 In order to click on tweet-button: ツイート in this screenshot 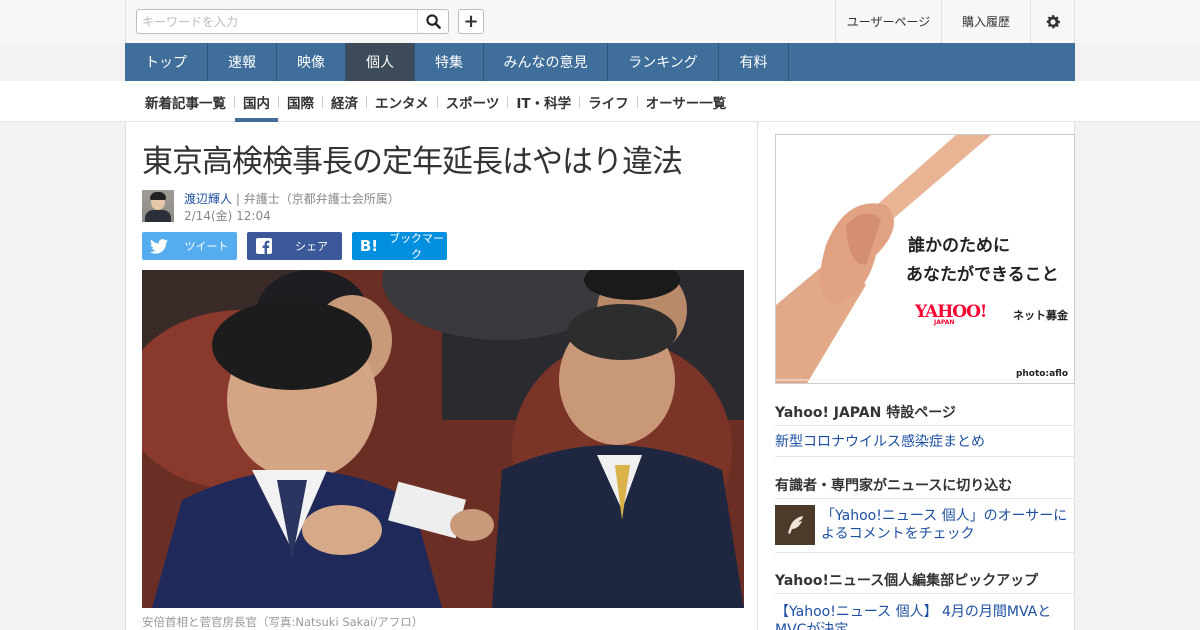, I will do `click(189, 246)`.